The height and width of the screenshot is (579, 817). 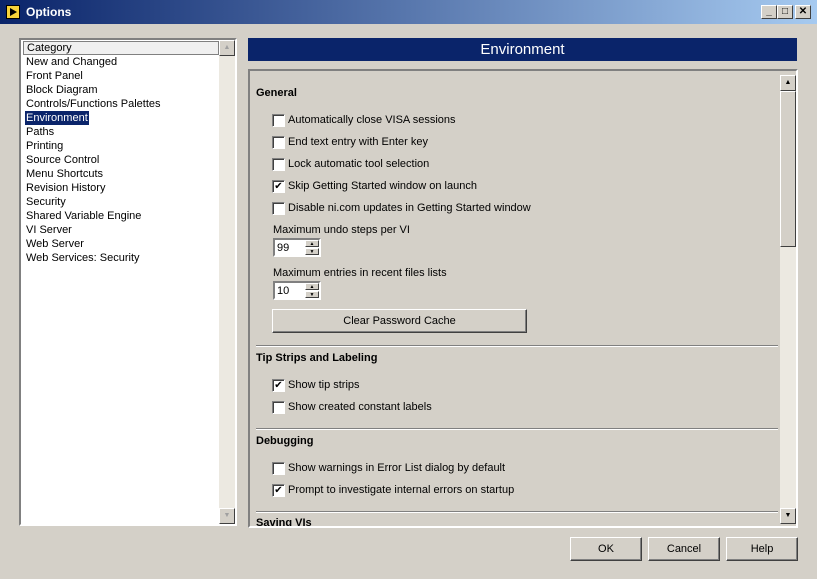 I want to click on category-item-block-diagram: Block Diagram, so click(x=62, y=90).